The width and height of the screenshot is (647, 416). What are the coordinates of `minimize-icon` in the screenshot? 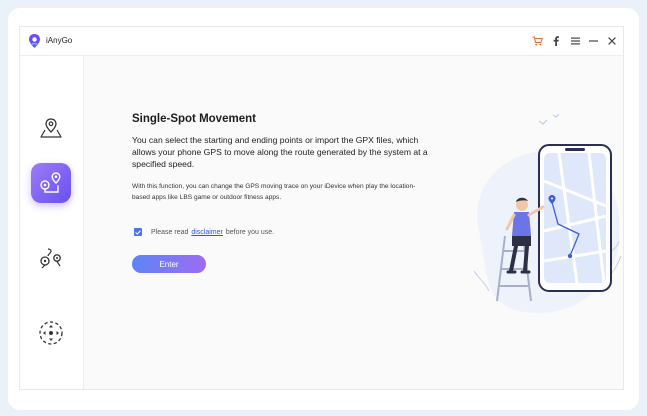 It's located at (593, 41).